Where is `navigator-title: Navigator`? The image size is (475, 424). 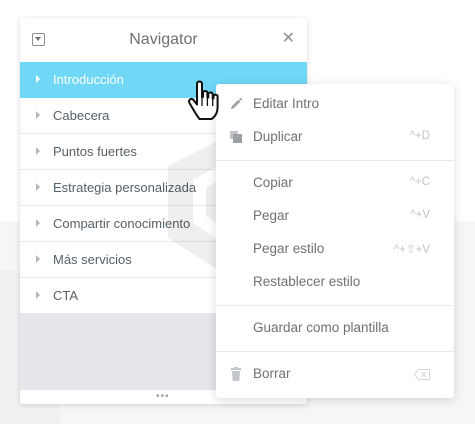
navigator-title: Navigator is located at coordinates (163, 39).